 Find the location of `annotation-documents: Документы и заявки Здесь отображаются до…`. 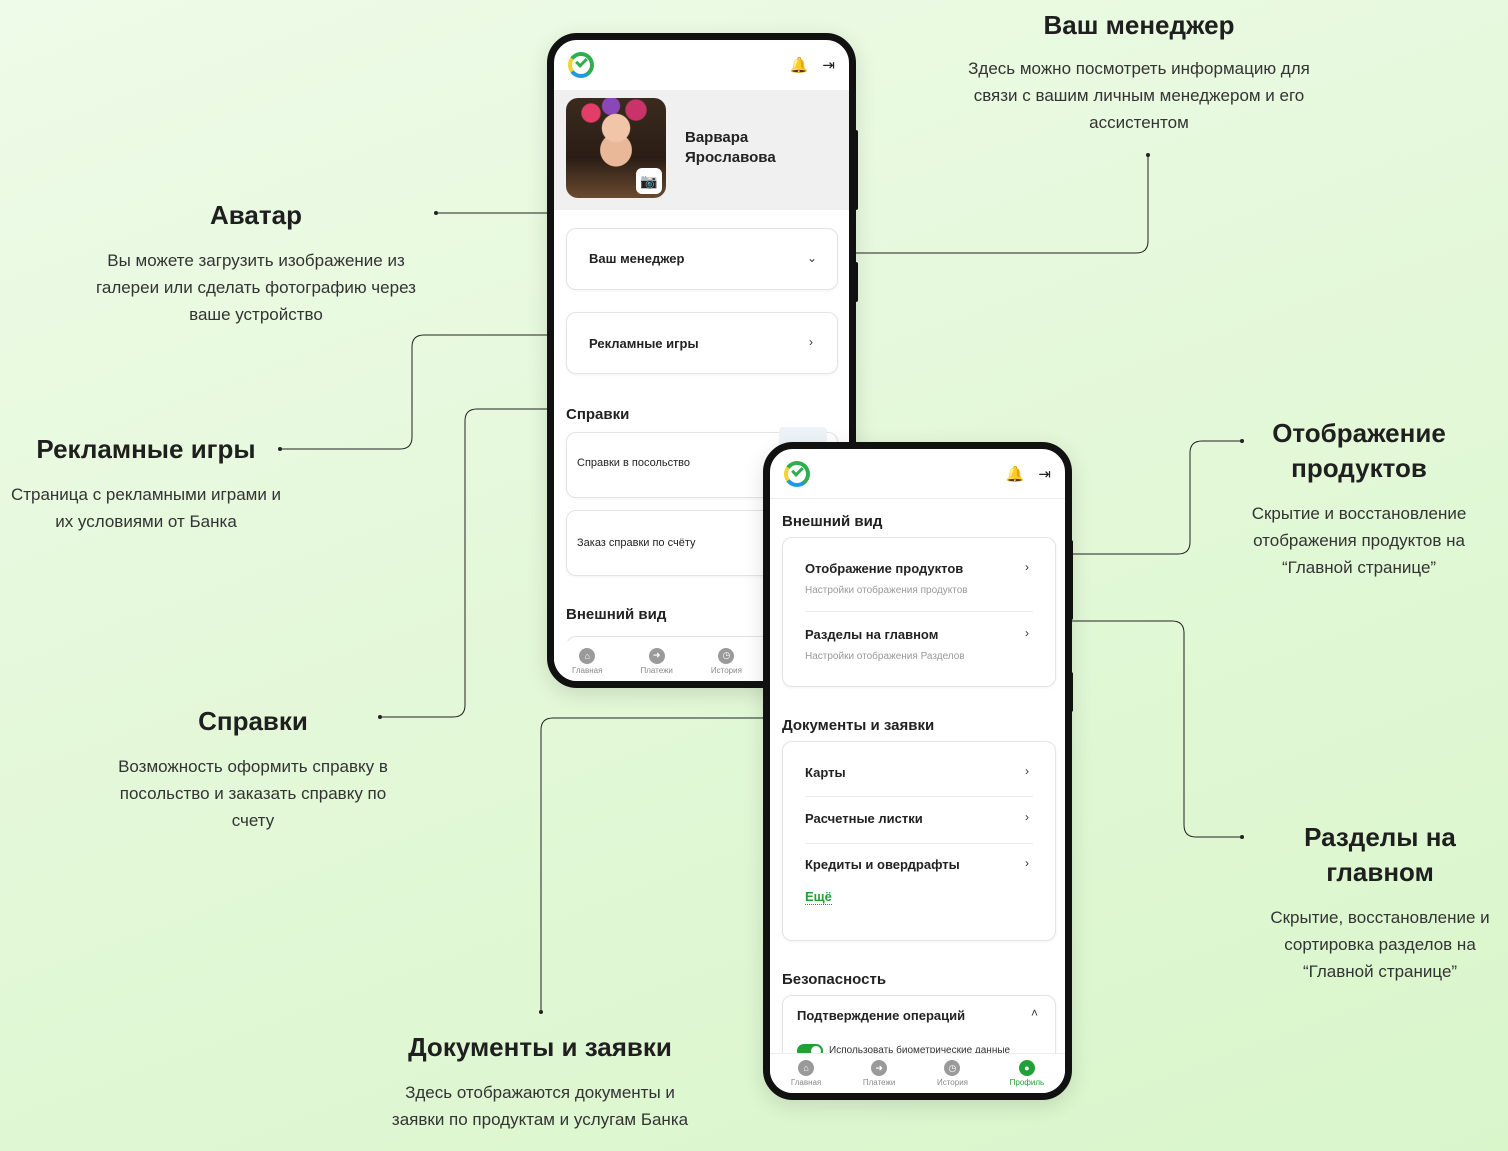

annotation-documents: Документы и заявки Здесь отображаются до… is located at coordinates (540, 1081).